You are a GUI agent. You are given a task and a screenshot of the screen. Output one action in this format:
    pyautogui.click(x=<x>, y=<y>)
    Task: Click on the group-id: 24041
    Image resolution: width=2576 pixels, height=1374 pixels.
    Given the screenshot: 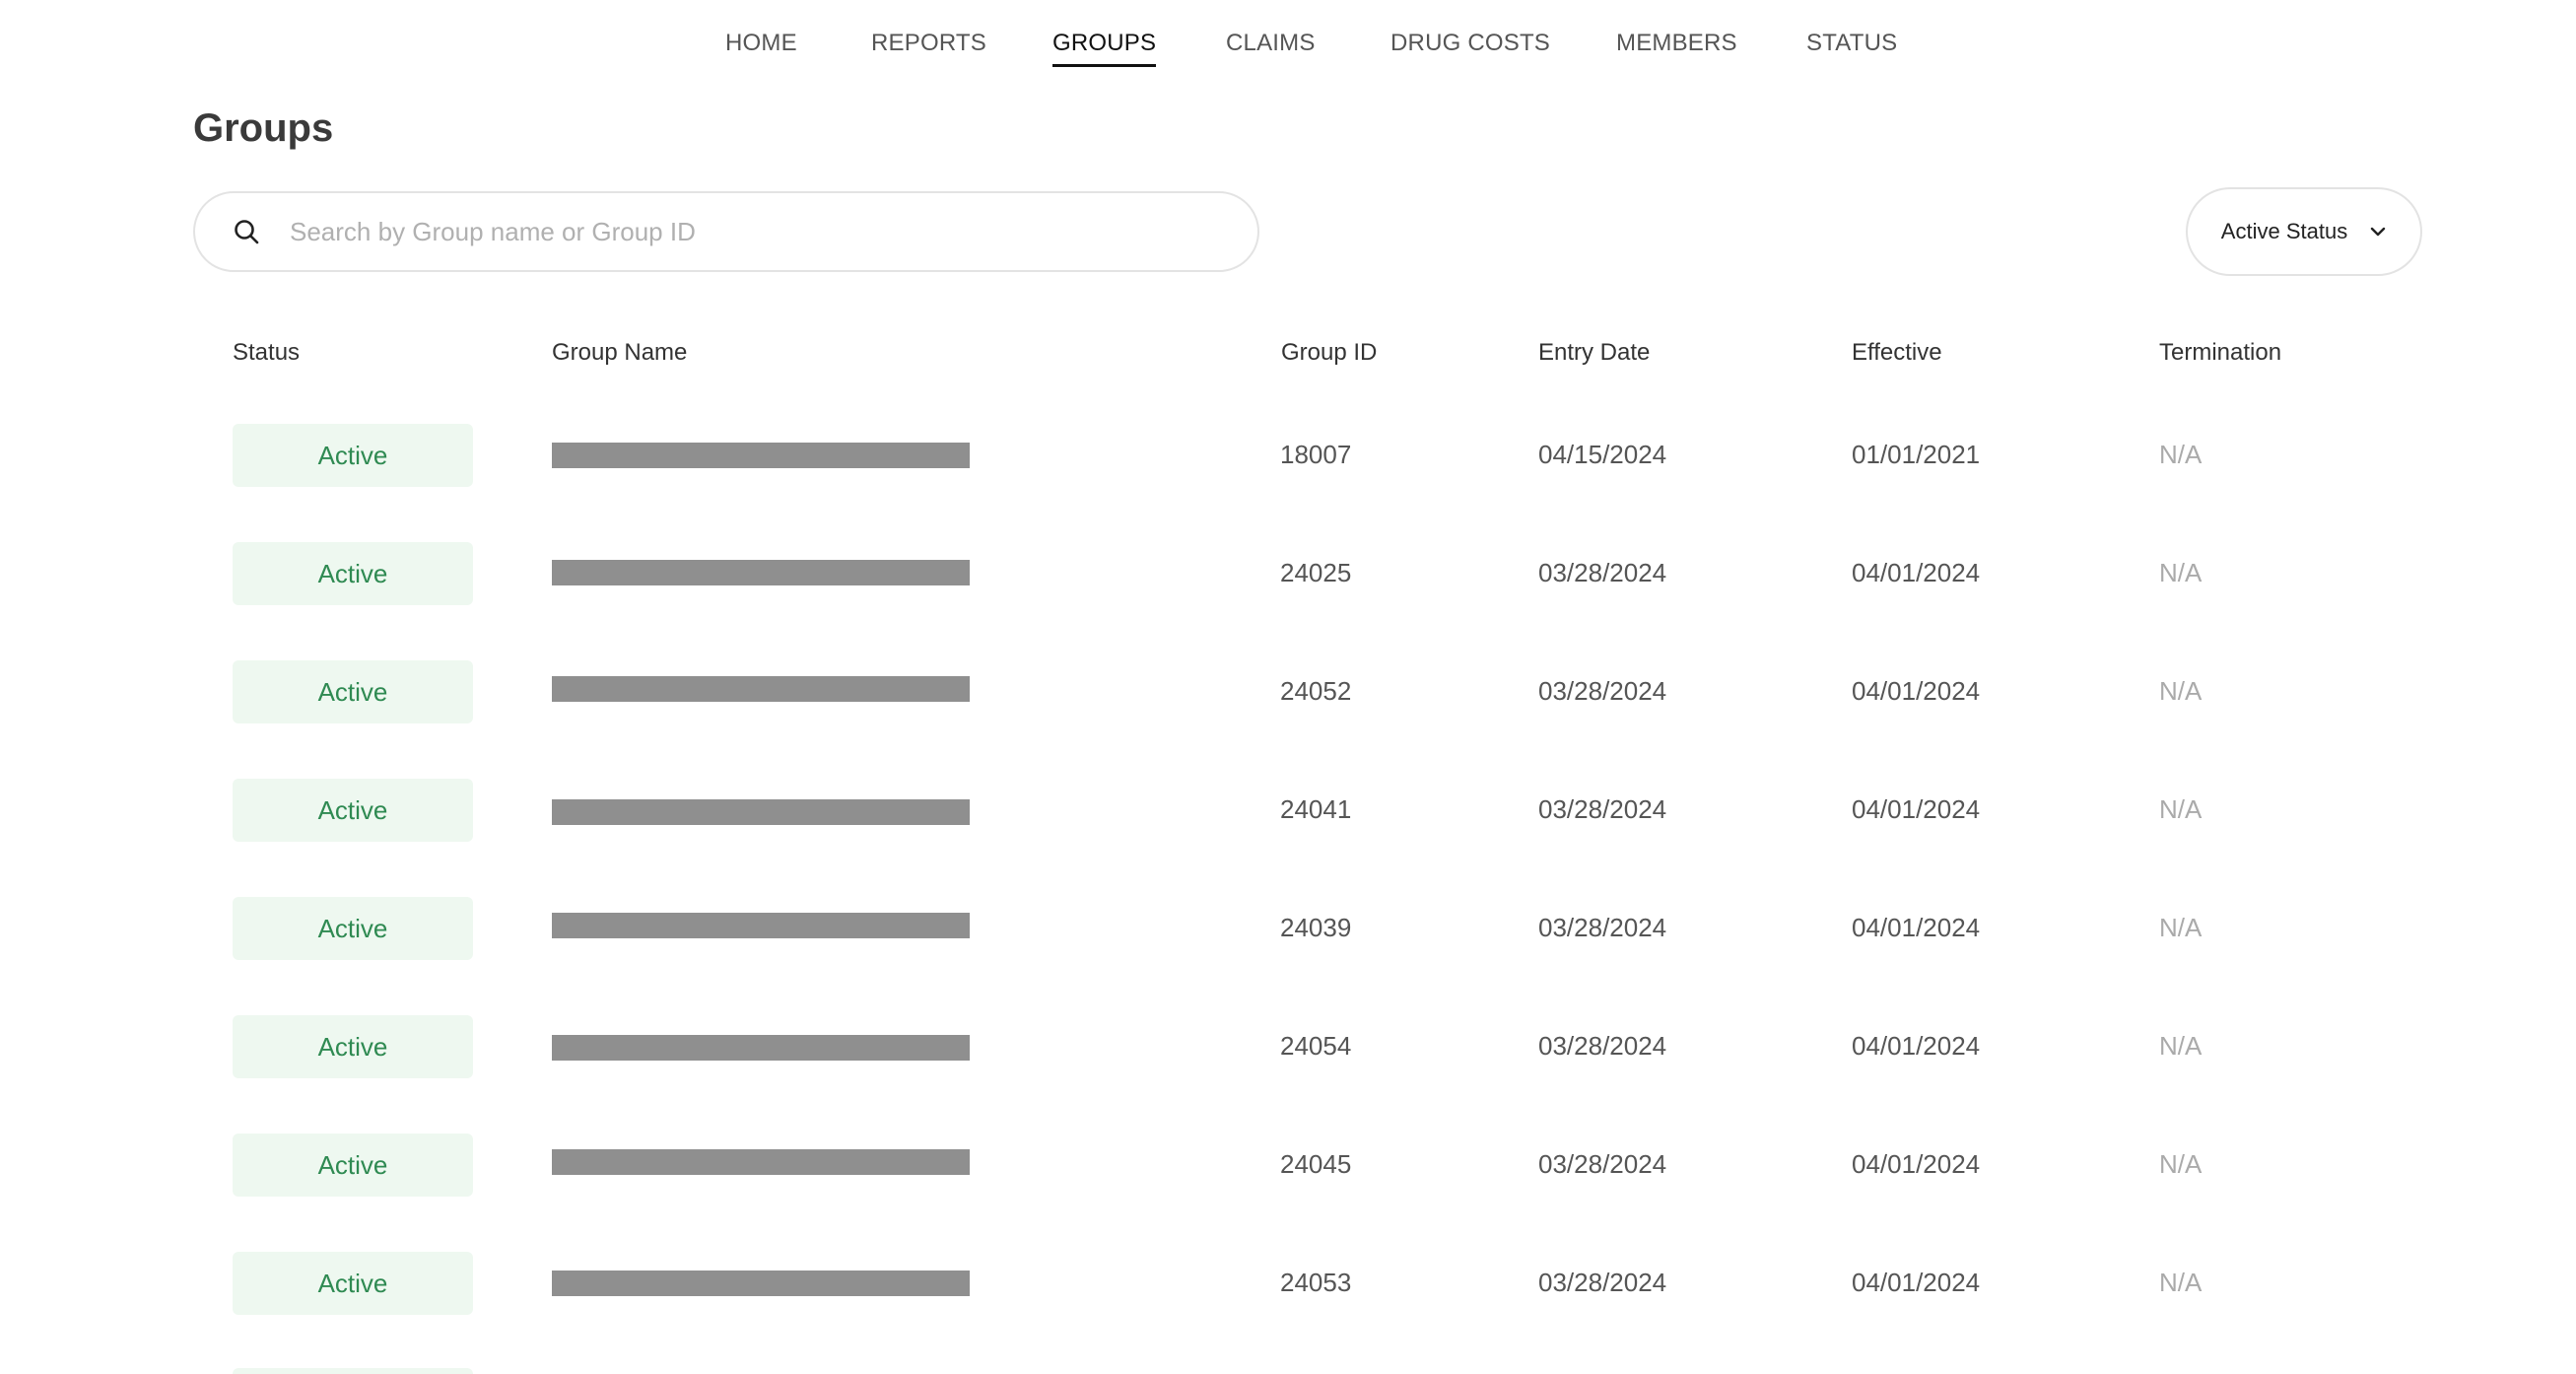 What is the action you would take?
    pyautogui.click(x=1316, y=809)
    